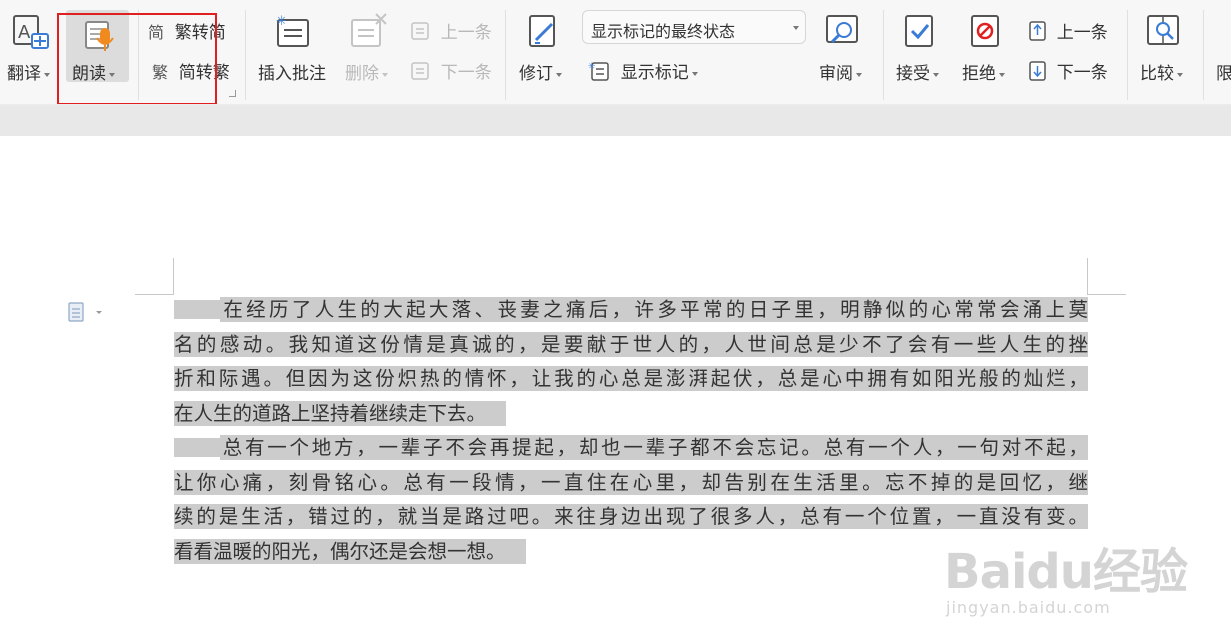  I want to click on translate-button: 翻译, so click(28, 71).